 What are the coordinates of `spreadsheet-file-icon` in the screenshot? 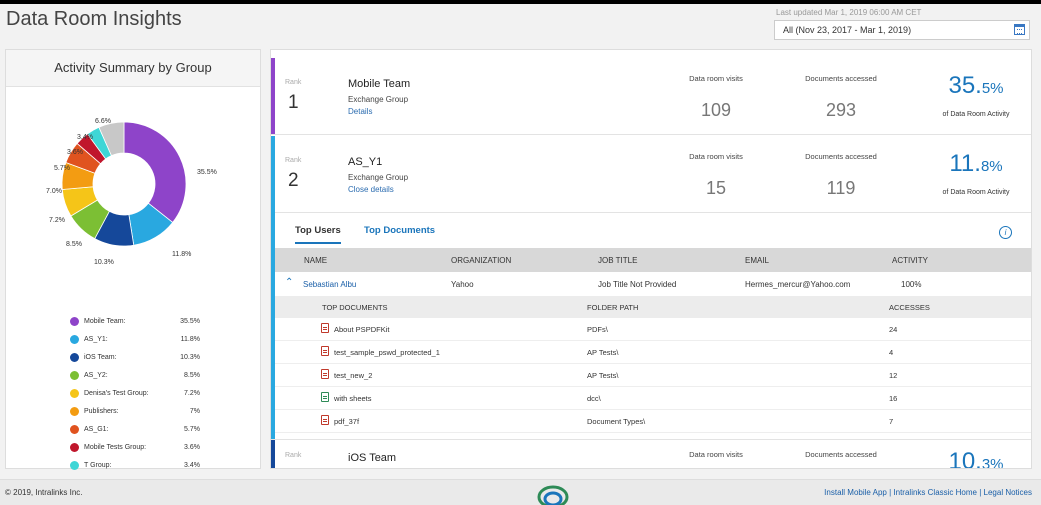 It's located at (325, 397).